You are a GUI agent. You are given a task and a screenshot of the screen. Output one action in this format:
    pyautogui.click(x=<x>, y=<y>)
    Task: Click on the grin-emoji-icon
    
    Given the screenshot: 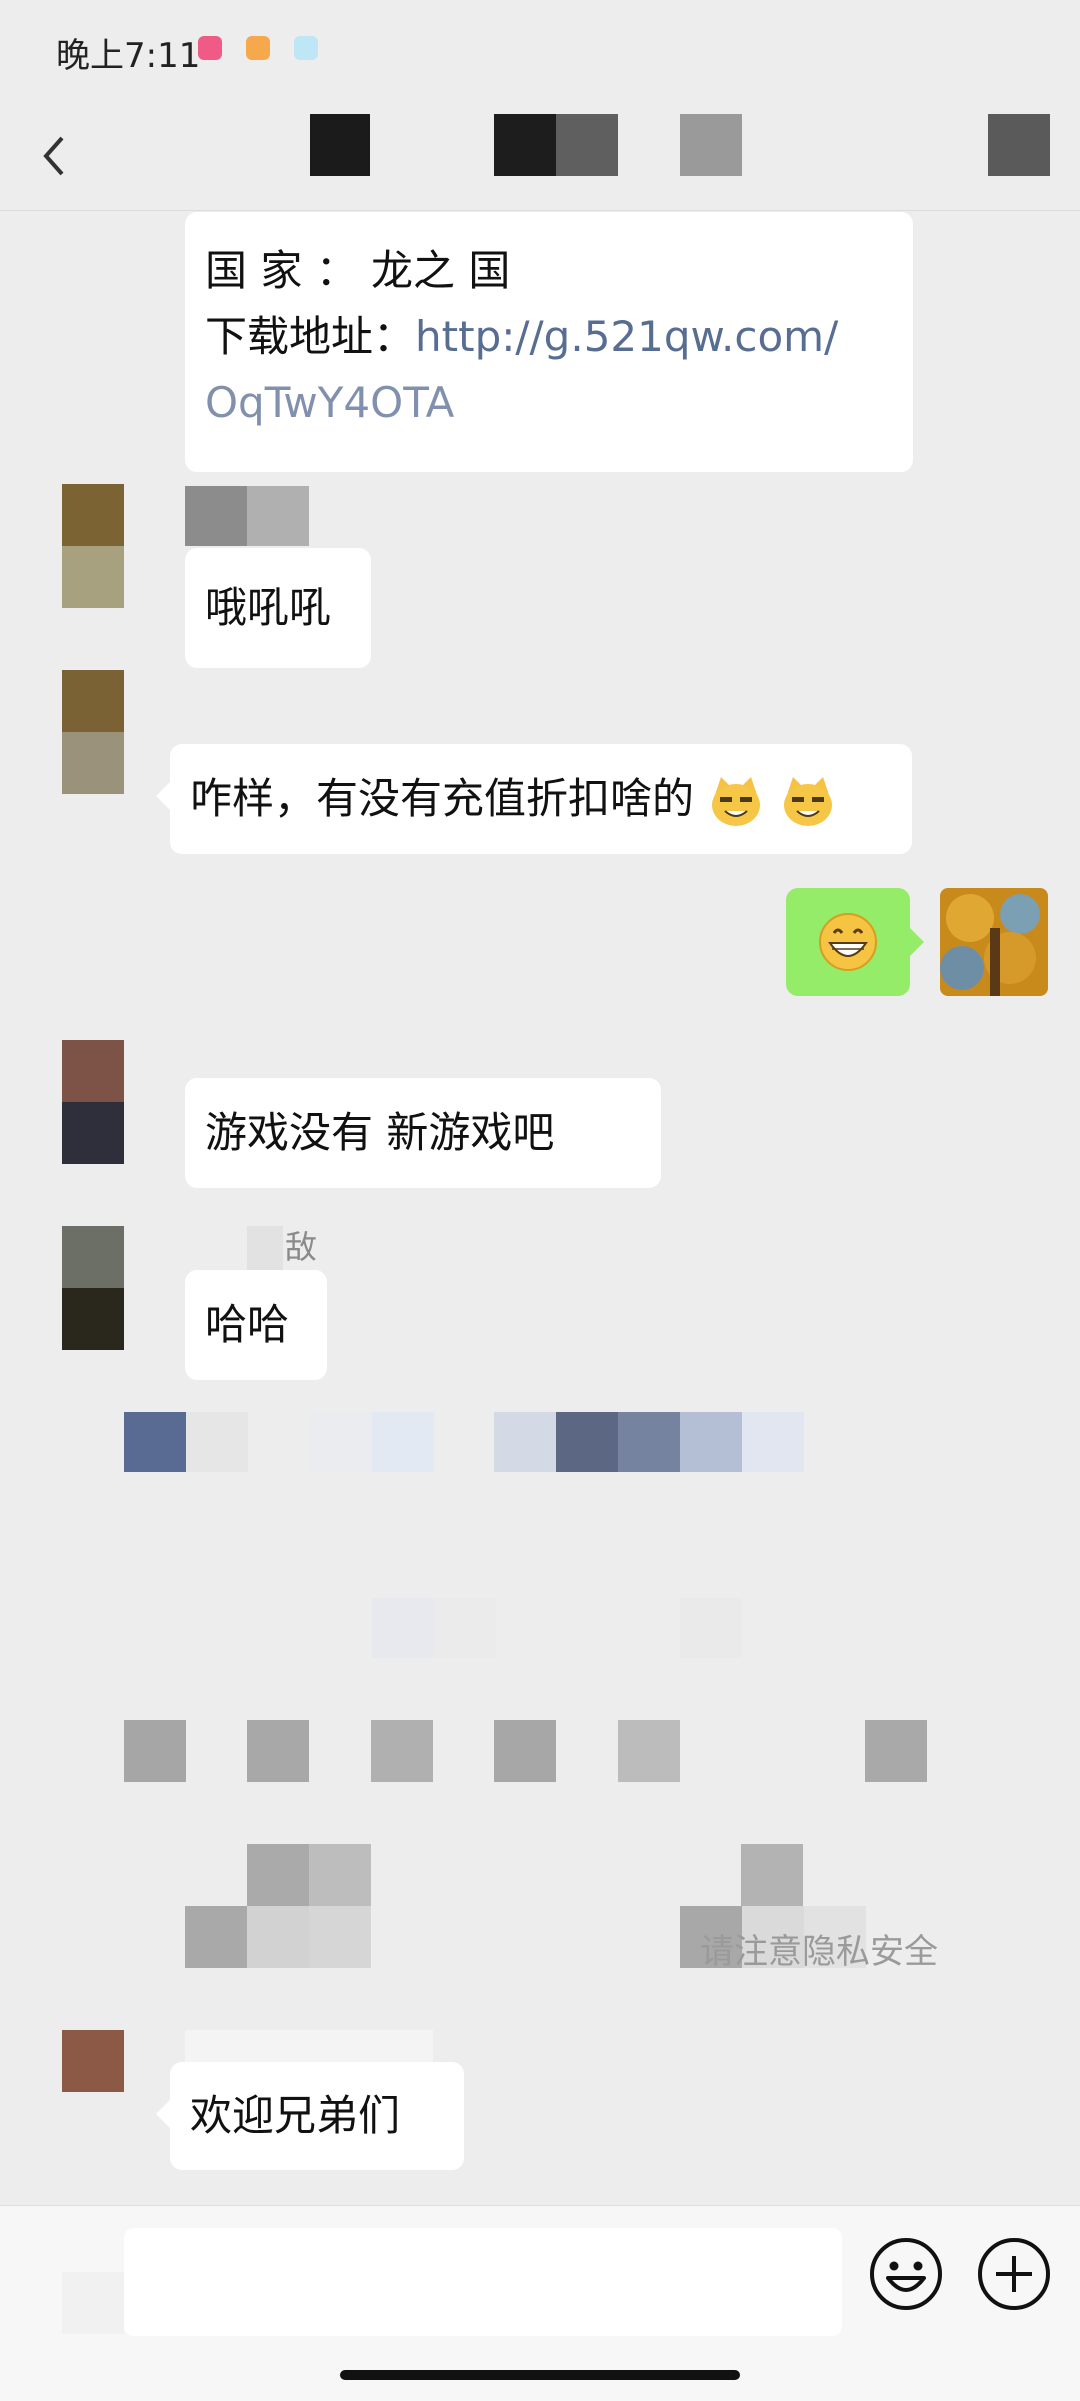 What is the action you would take?
    pyautogui.click(x=848, y=942)
    